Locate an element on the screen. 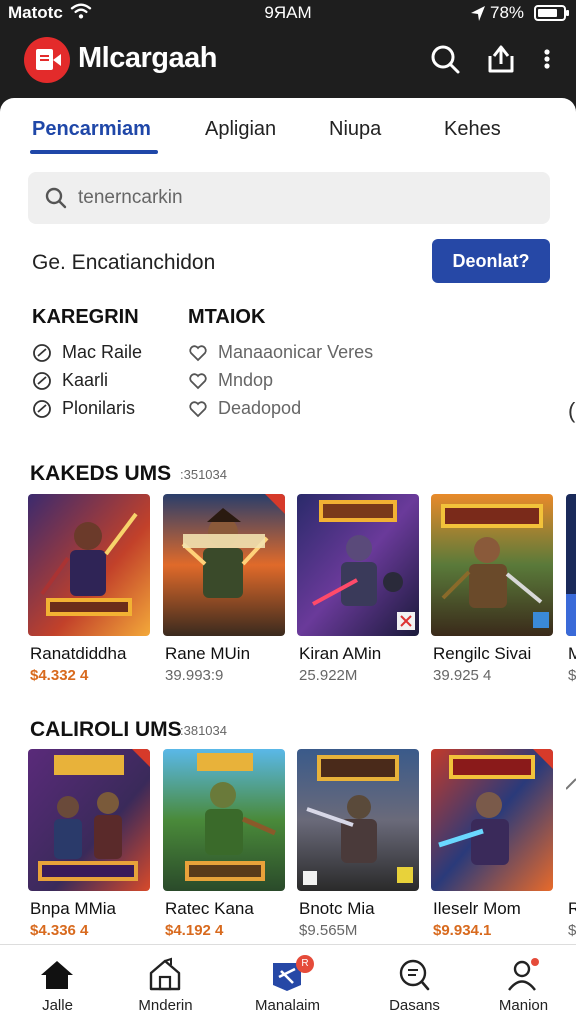 This screenshot has height=1024, width=576. tab-0: Pencarmiam is located at coordinates (91, 129).